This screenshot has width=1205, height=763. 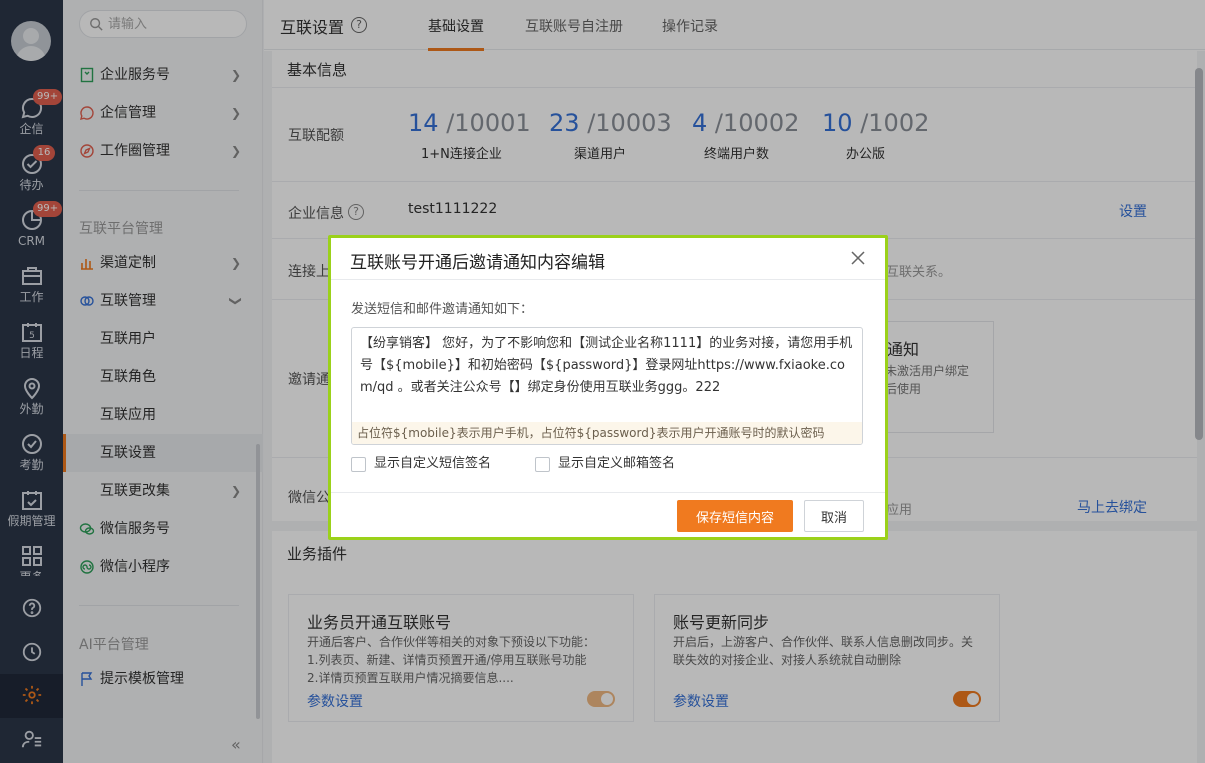 What do you see at coordinates (617, 463) in the screenshot?
I see `checkbox-label: 显示自定义邮箱签名` at bounding box center [617, 463].